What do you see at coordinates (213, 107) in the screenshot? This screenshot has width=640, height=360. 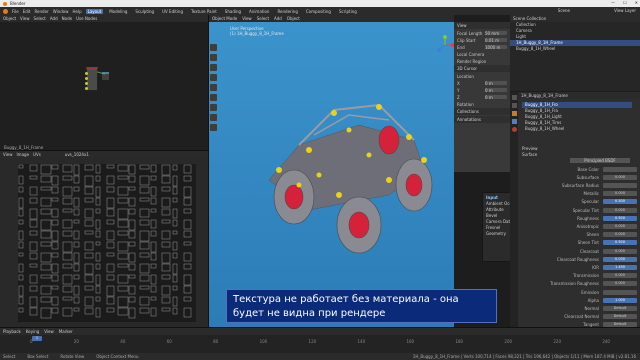 I see `annotate-tool-icon` at bounding box center [213, 107].